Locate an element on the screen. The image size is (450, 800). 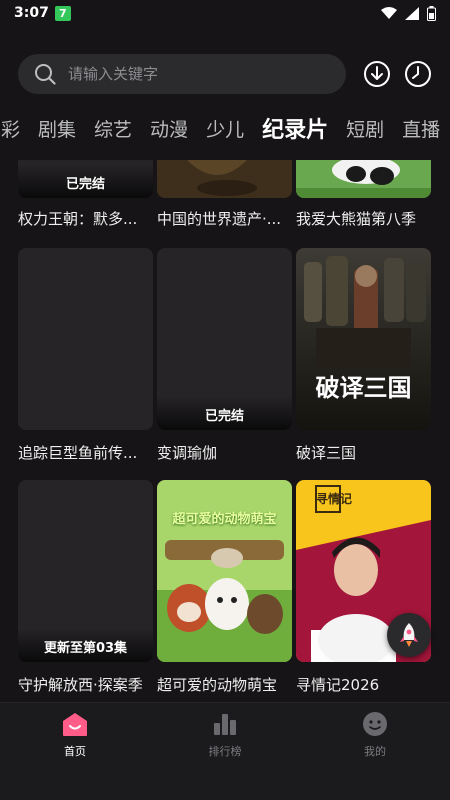
tab-series: 剧集 is located at coordinates (57, 128).